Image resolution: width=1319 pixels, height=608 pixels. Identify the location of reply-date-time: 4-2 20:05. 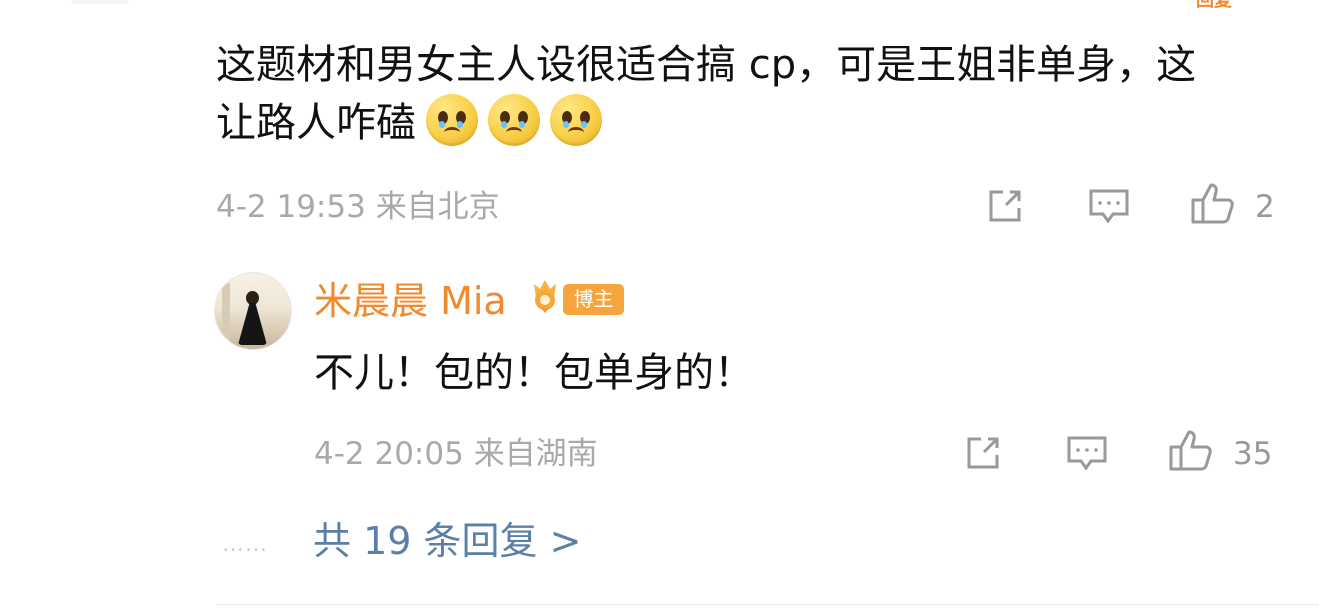
(389, 454).